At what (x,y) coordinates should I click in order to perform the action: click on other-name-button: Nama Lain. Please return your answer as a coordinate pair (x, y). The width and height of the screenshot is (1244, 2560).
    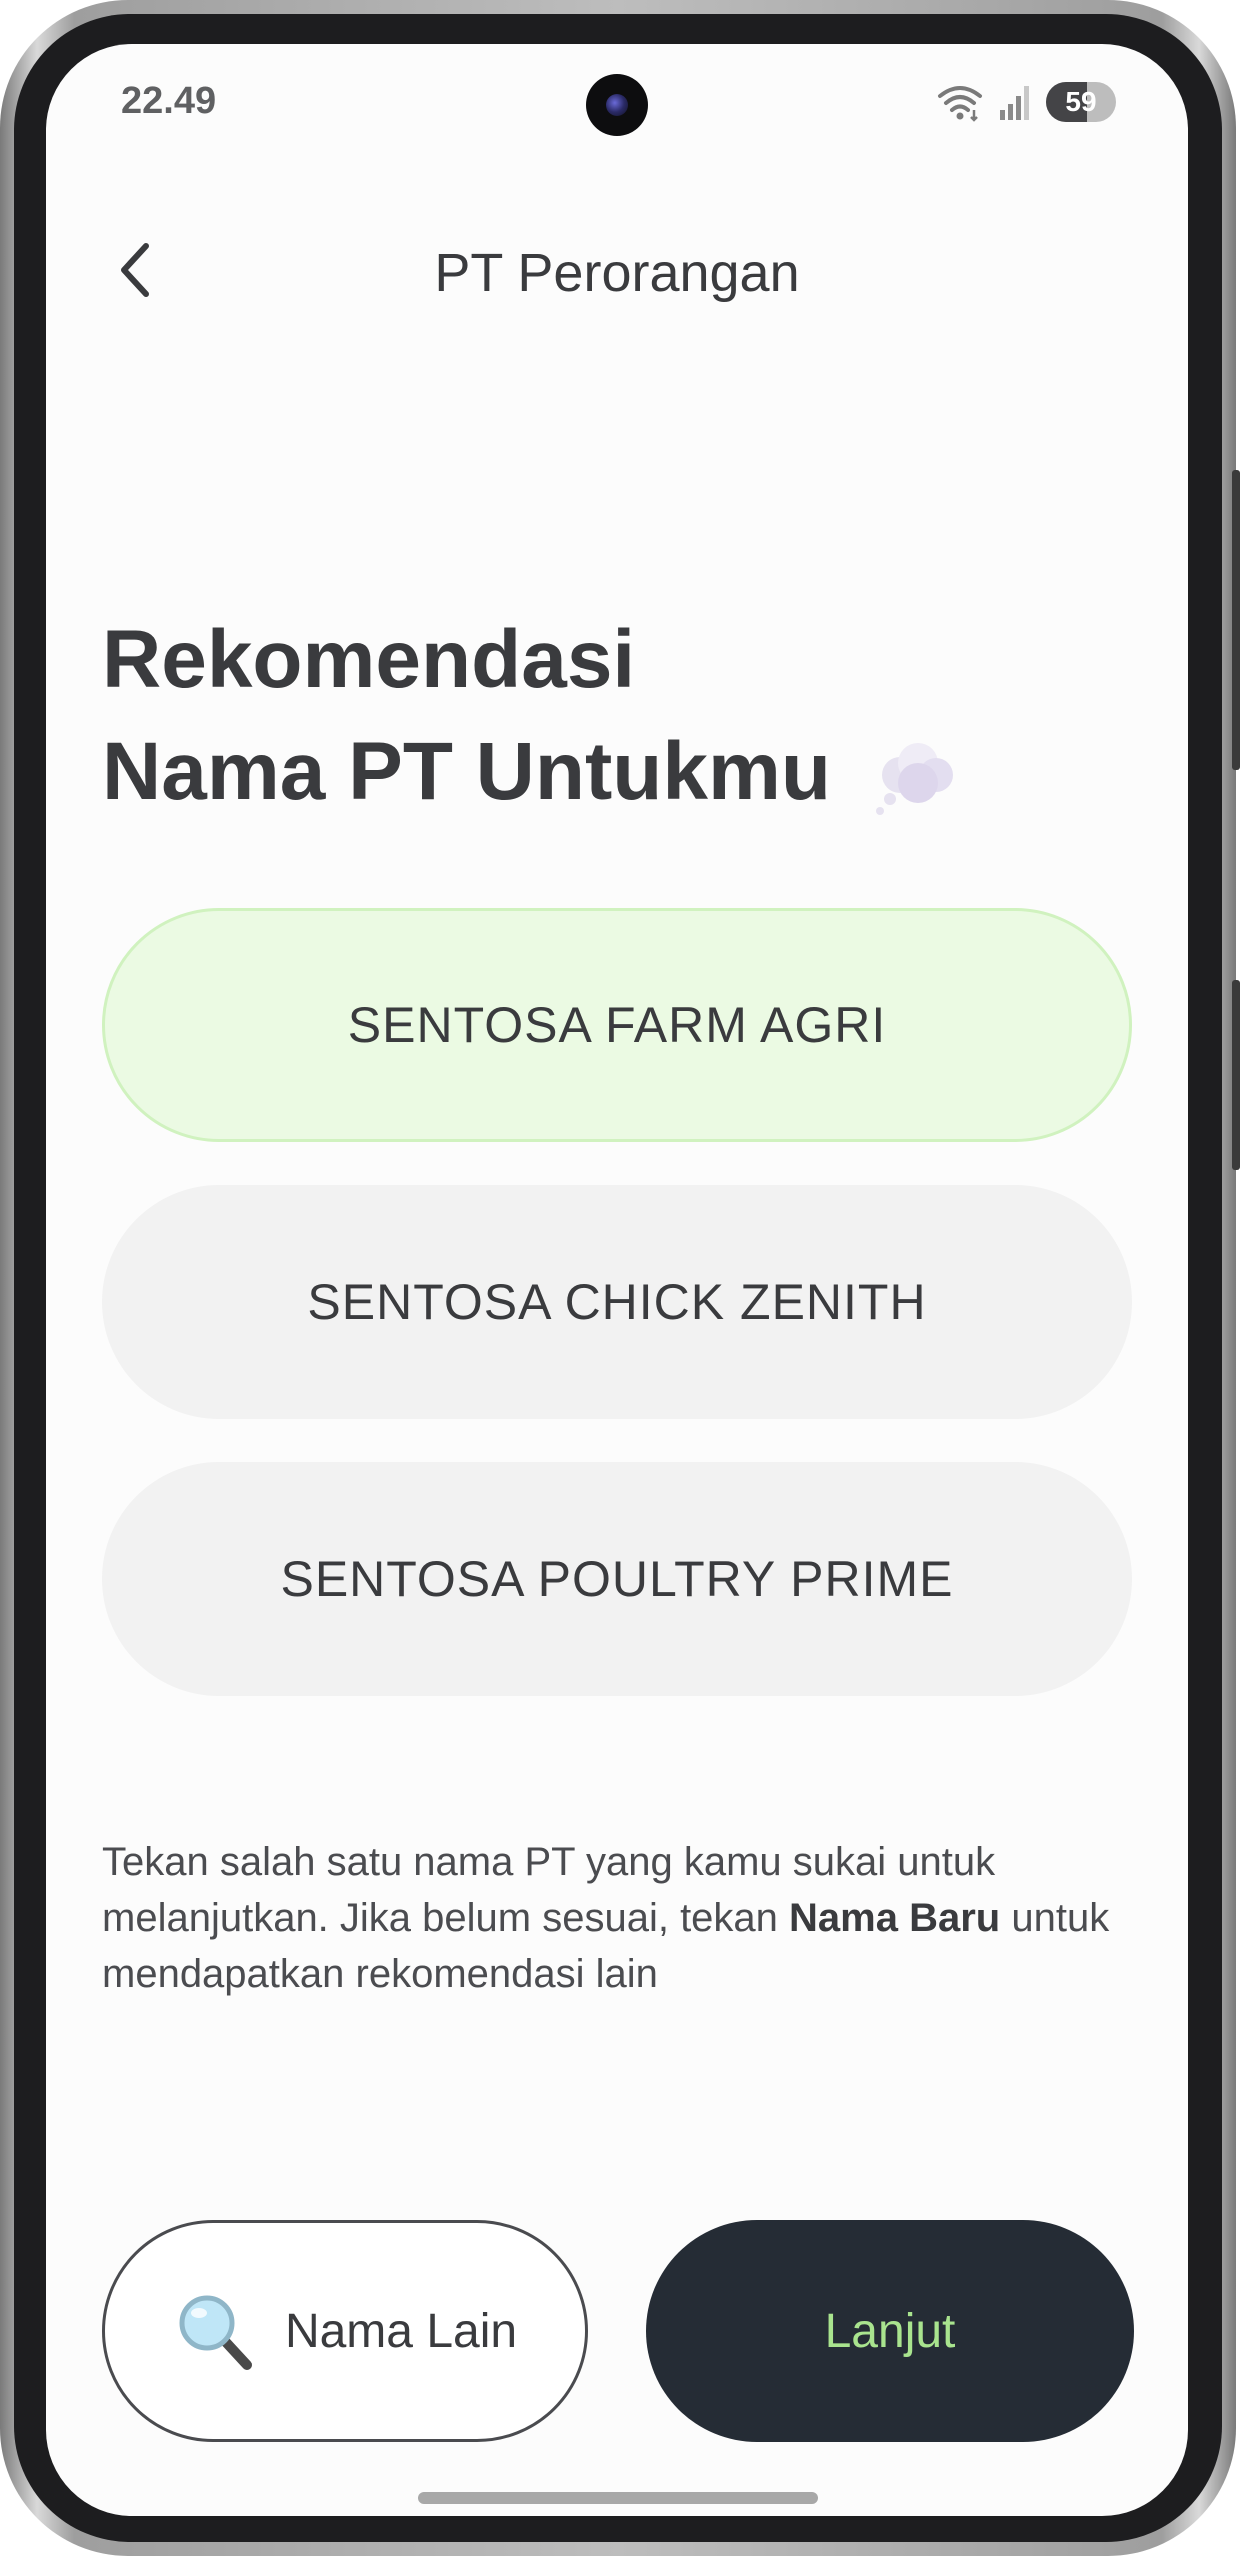
    Looking at the image, I should click on (345, 2331).